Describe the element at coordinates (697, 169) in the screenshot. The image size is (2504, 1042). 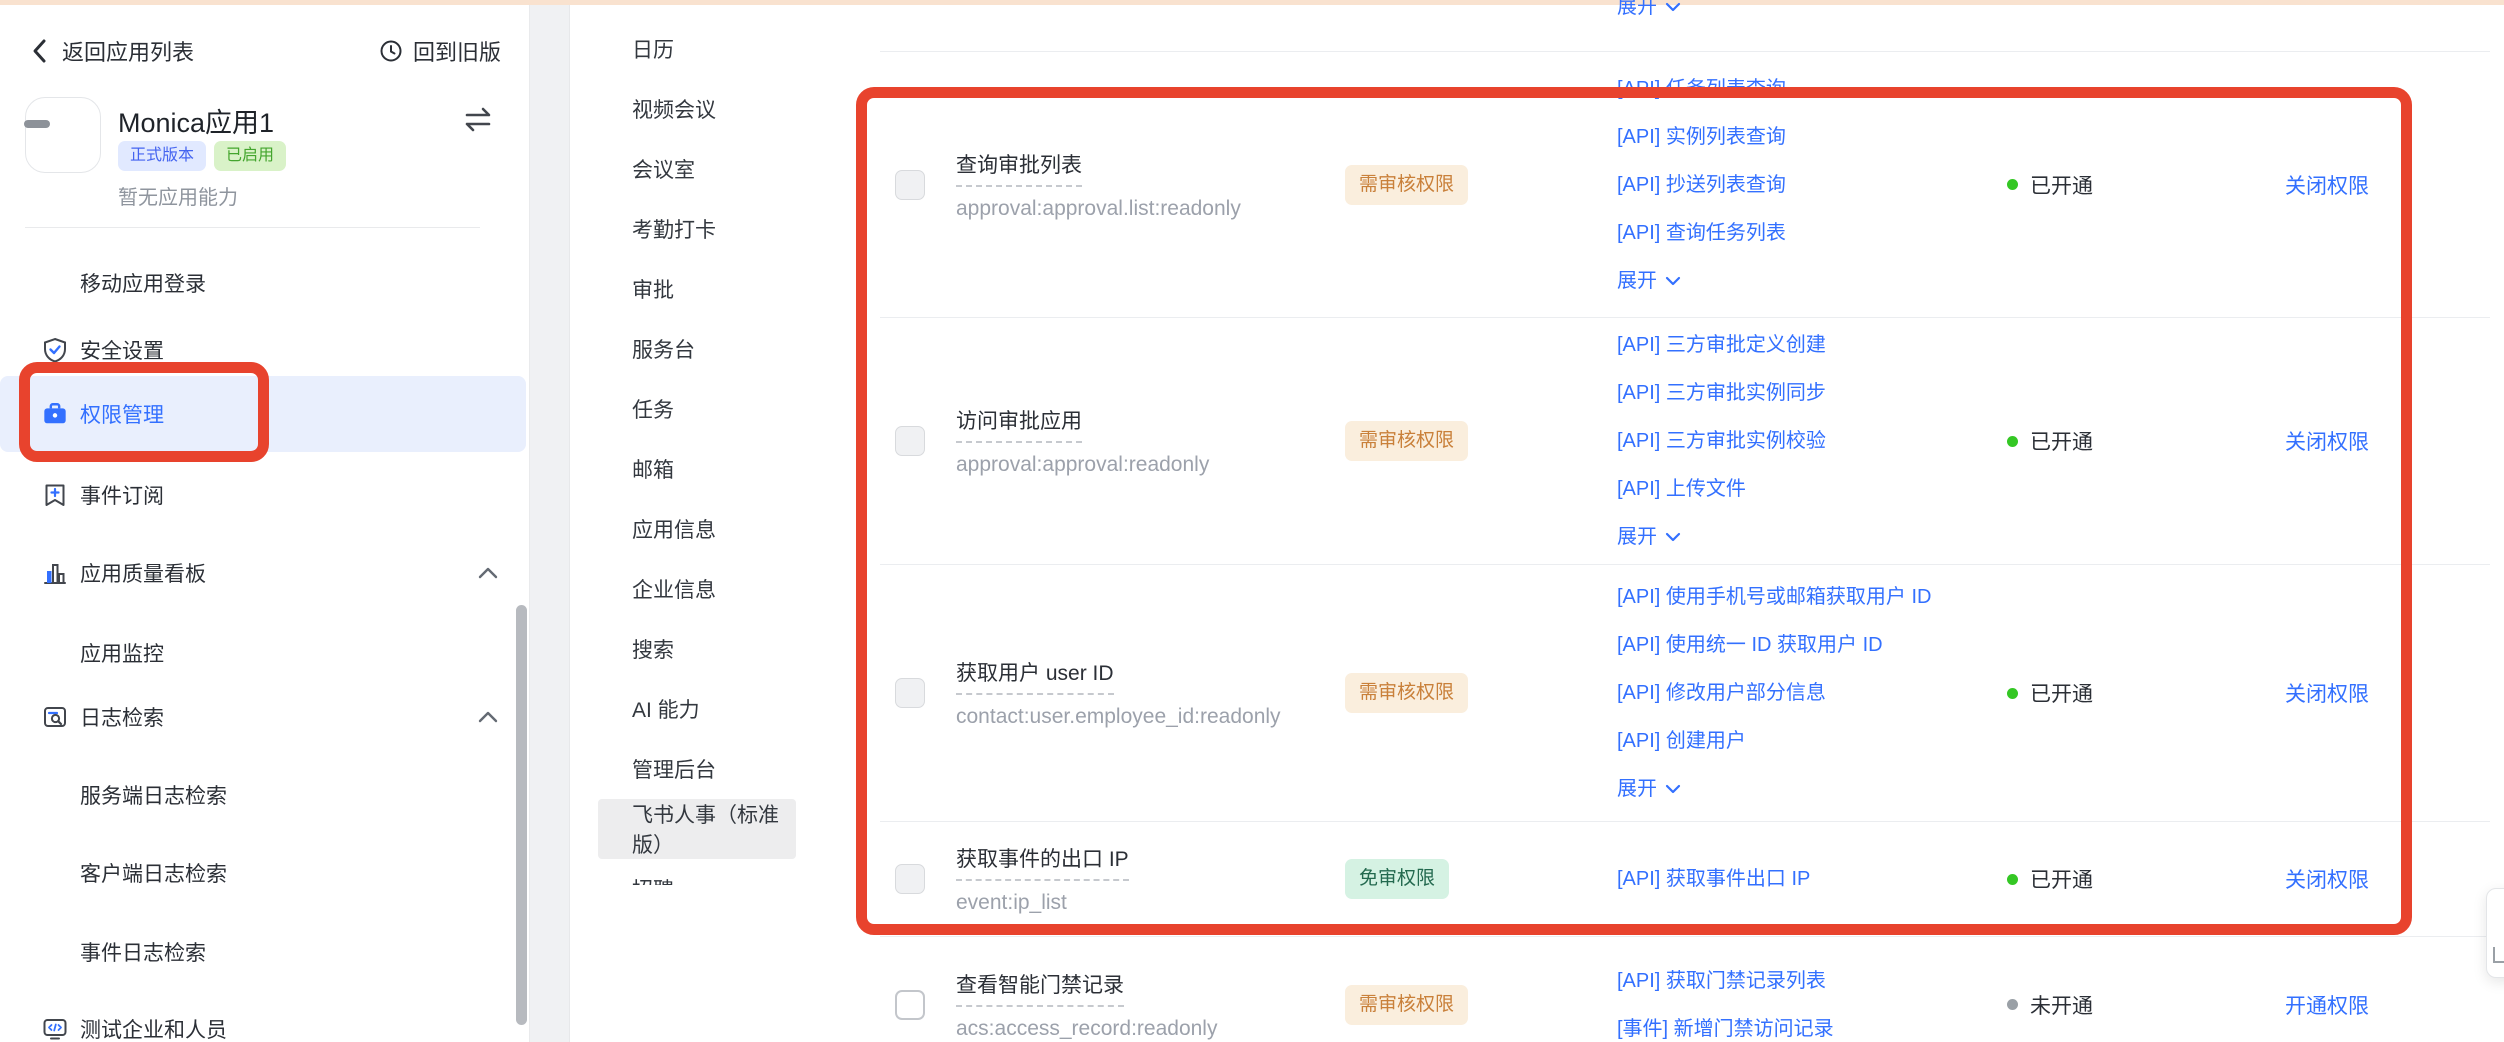
I see `category-meeting-room: 会议室` at that location.